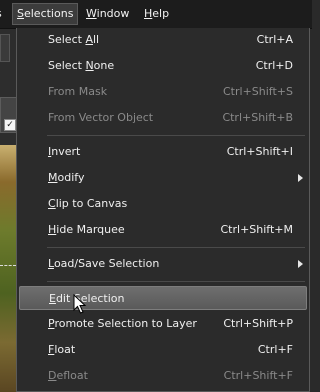 This screenshot has height=392, width=320. What do you see at coordinates (259, 151) in the screenshot?
I see `shortcut-label: Ctrl+Shift+I` at bounding box center [259, 151].